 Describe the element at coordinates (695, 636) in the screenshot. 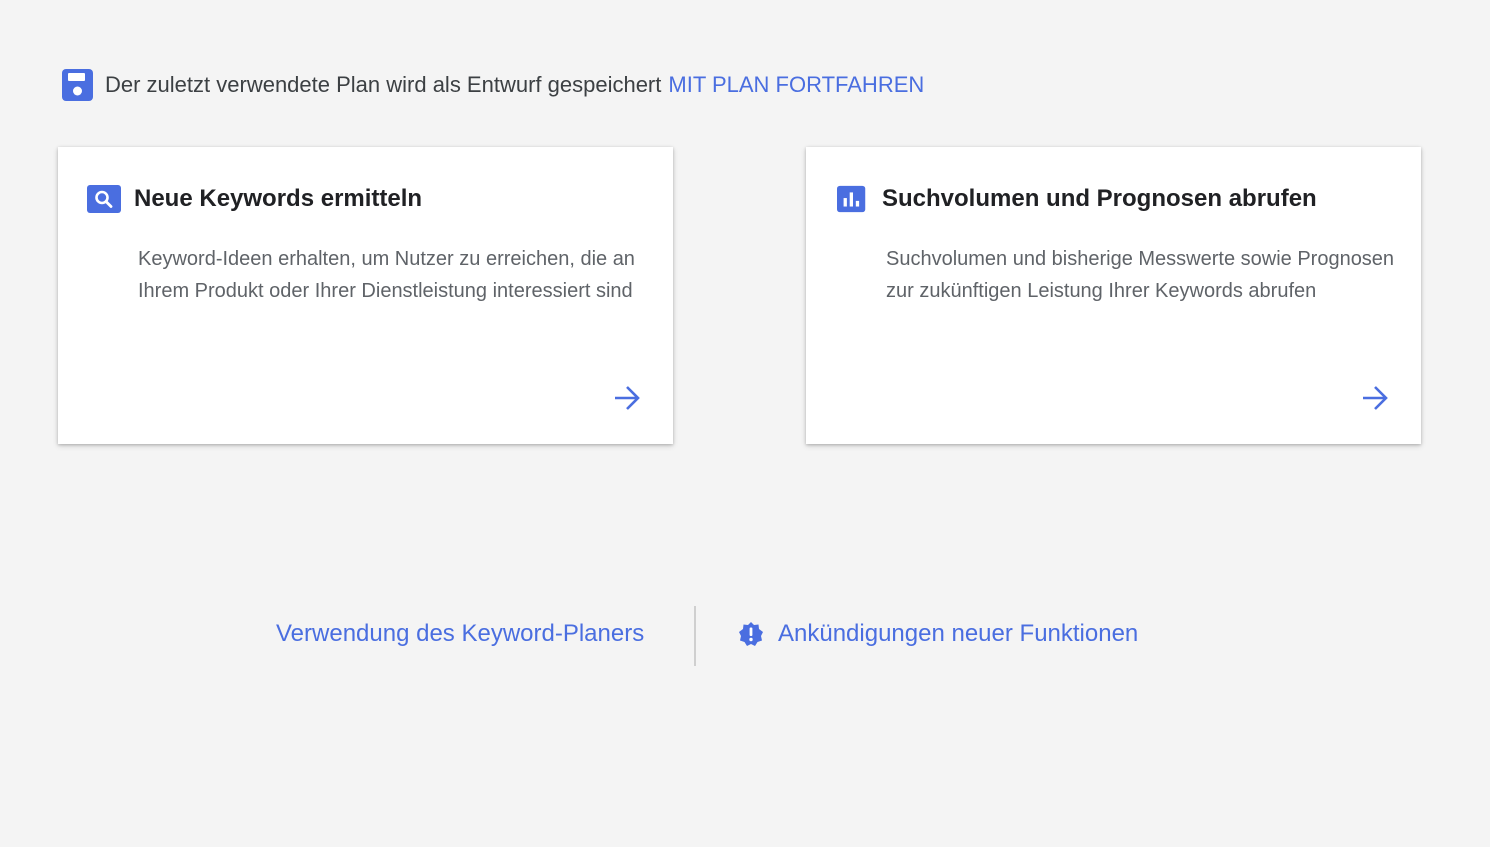

I see `footer-divider` at that location.